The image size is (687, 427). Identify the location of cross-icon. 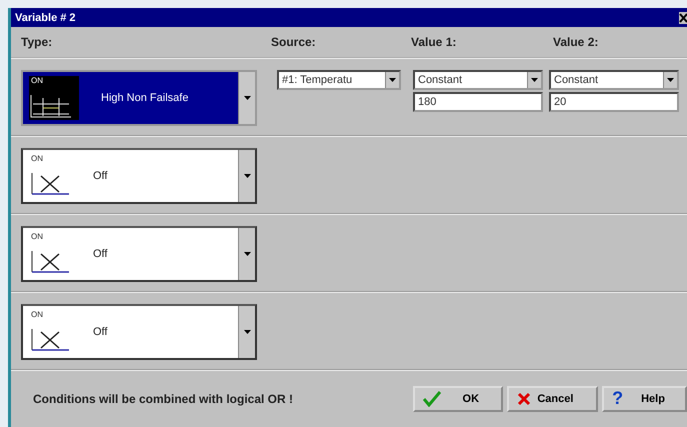
(524, 399).